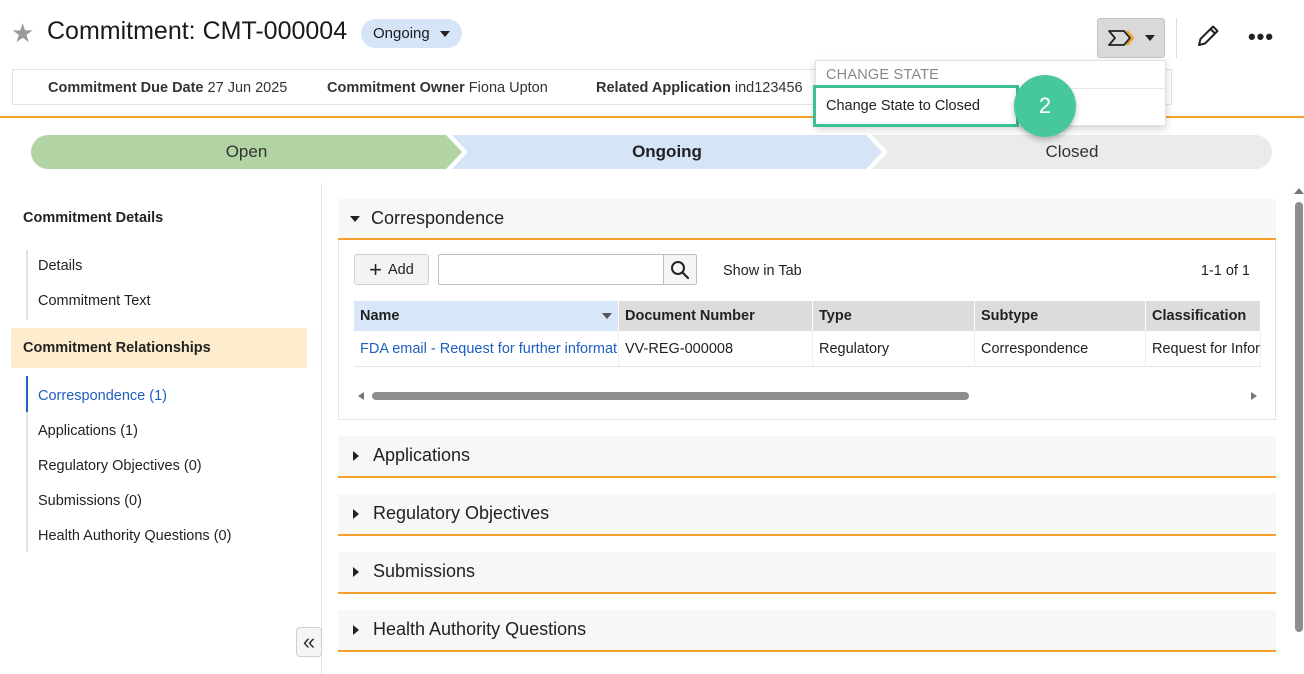 This screenshot has width=1304, height=674. What do you see at coordinates (461, 513) in the screenshot?
I see `section-title: Regulatory Objectives` at bounding box center [461, 513].